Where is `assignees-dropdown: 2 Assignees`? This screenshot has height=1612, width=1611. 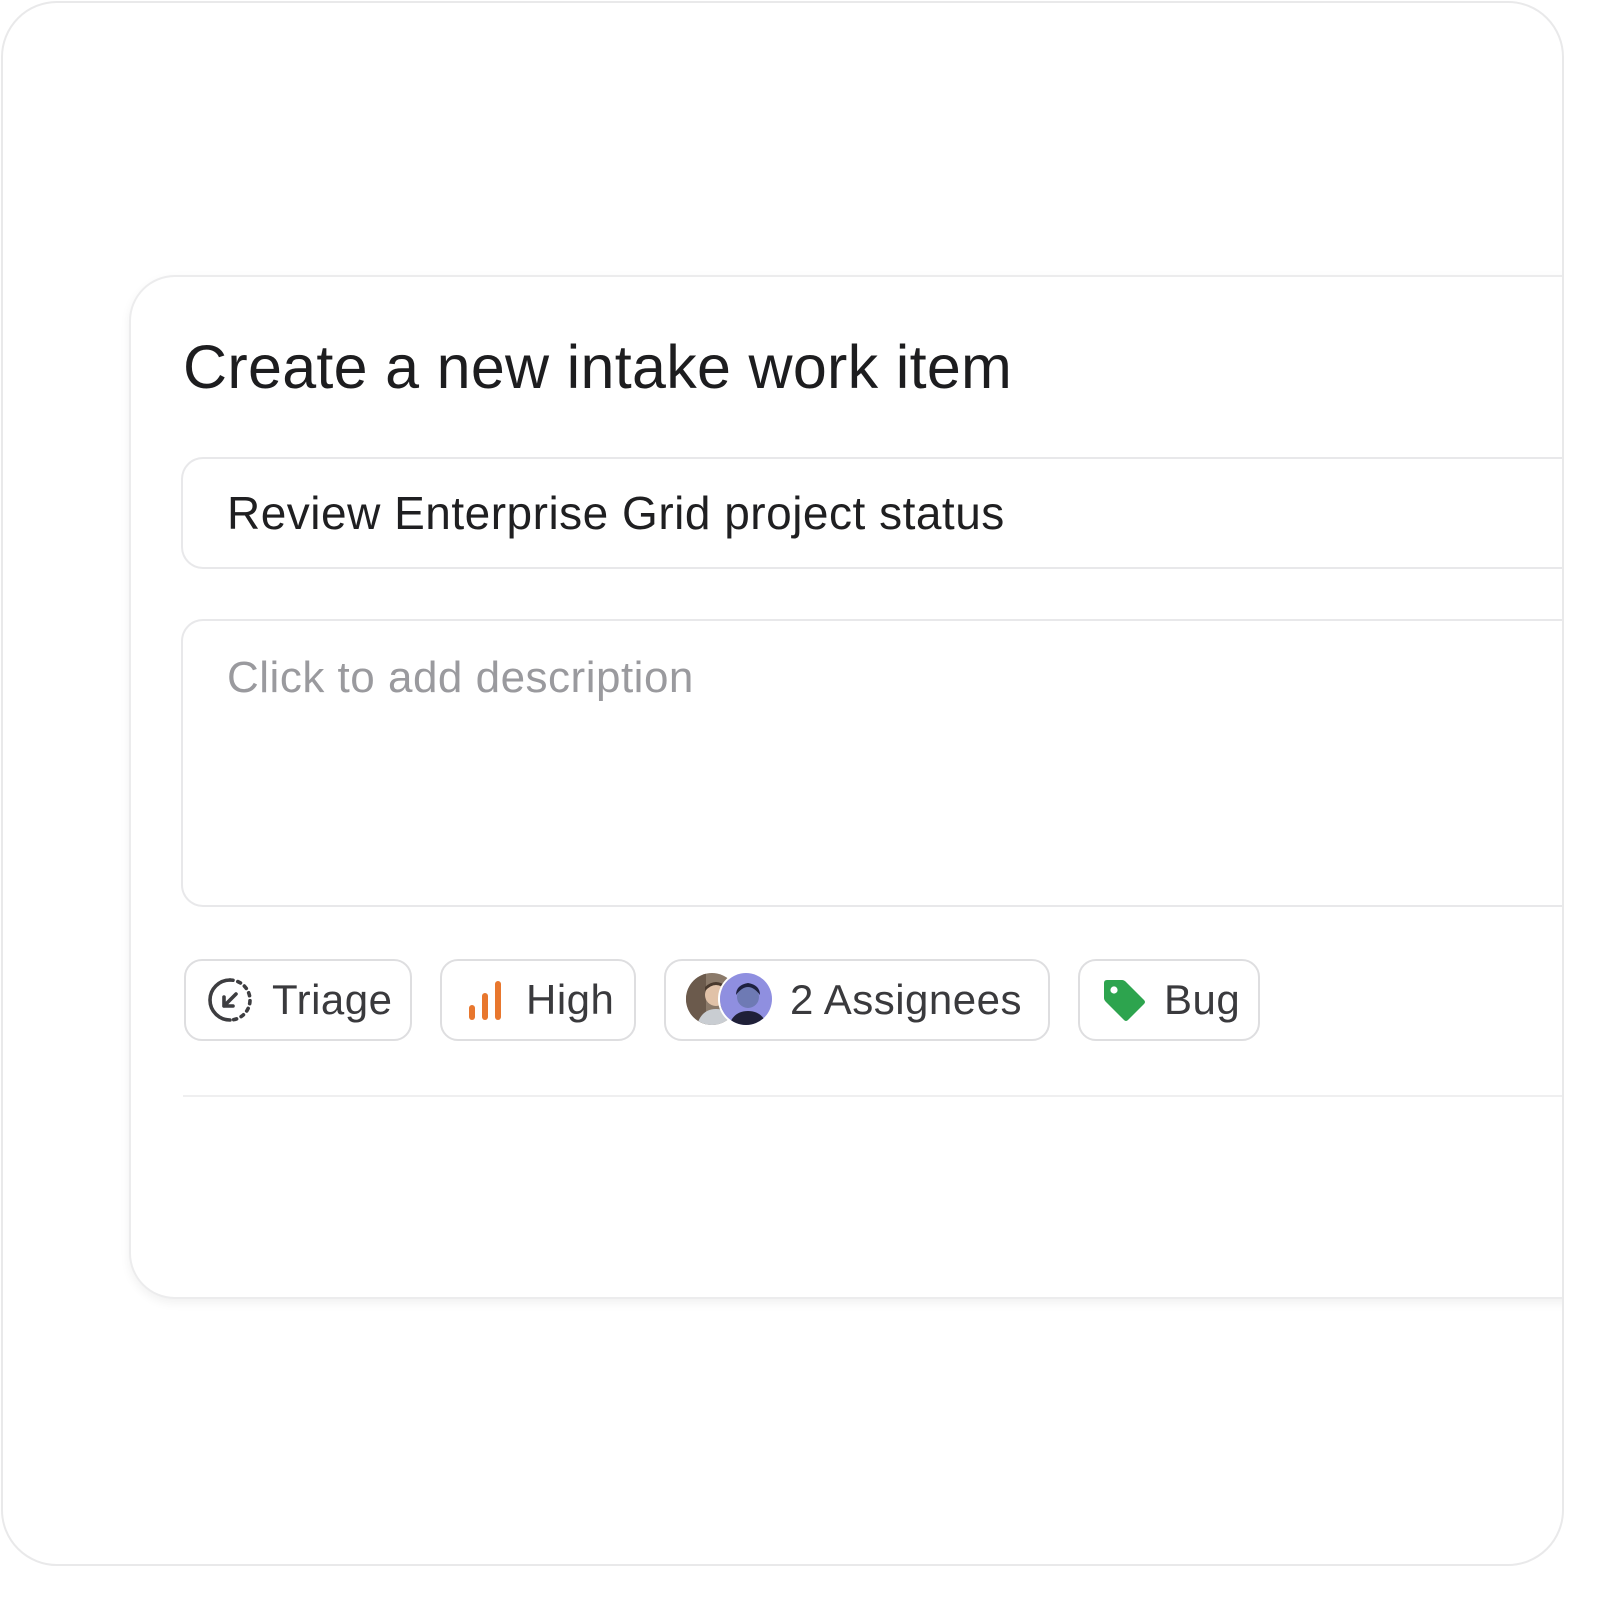
assignees-dropdown: 2 Assignees is located at coordinates (857, 1000).